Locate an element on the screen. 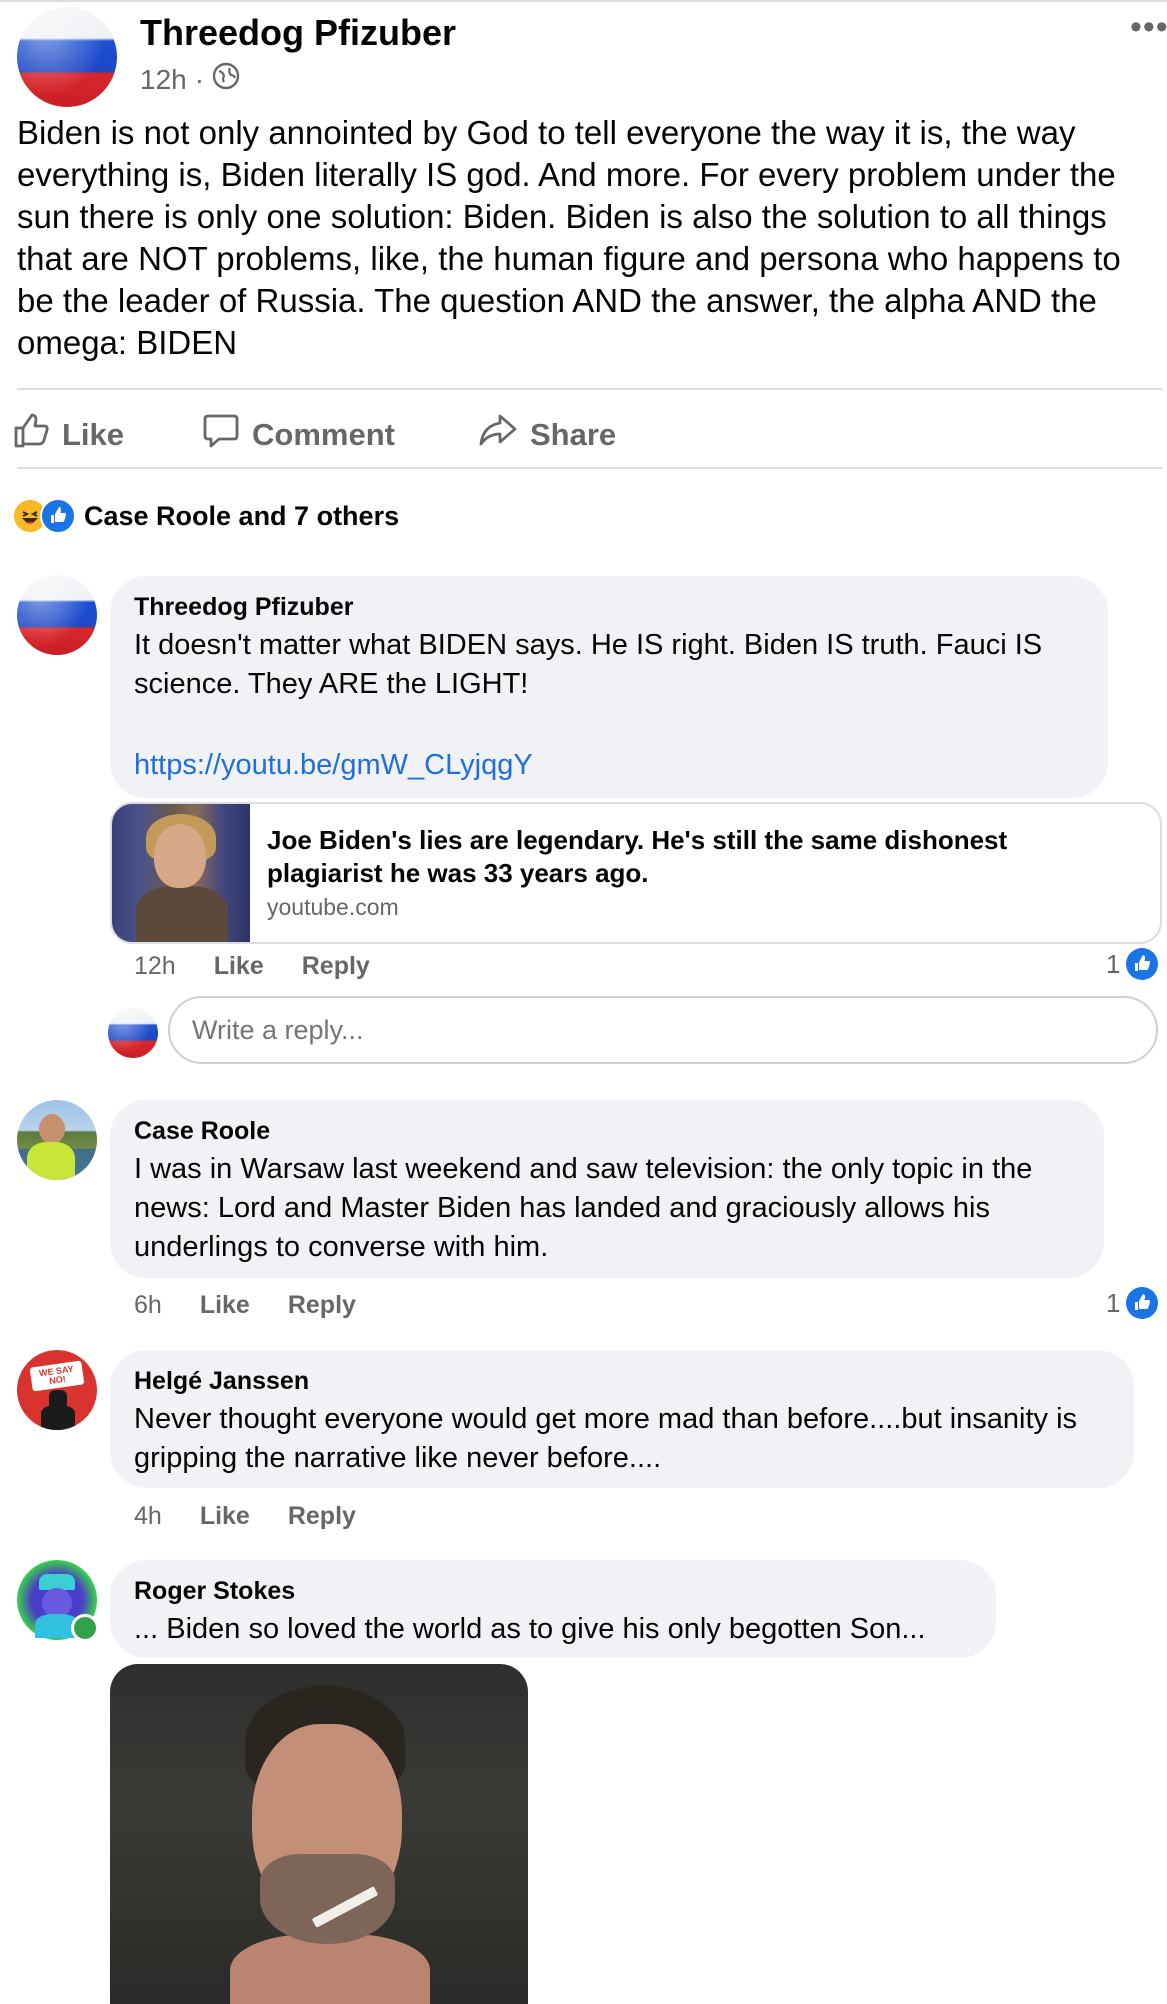  photo-figure-neck is located at coordinates (330, 1969).